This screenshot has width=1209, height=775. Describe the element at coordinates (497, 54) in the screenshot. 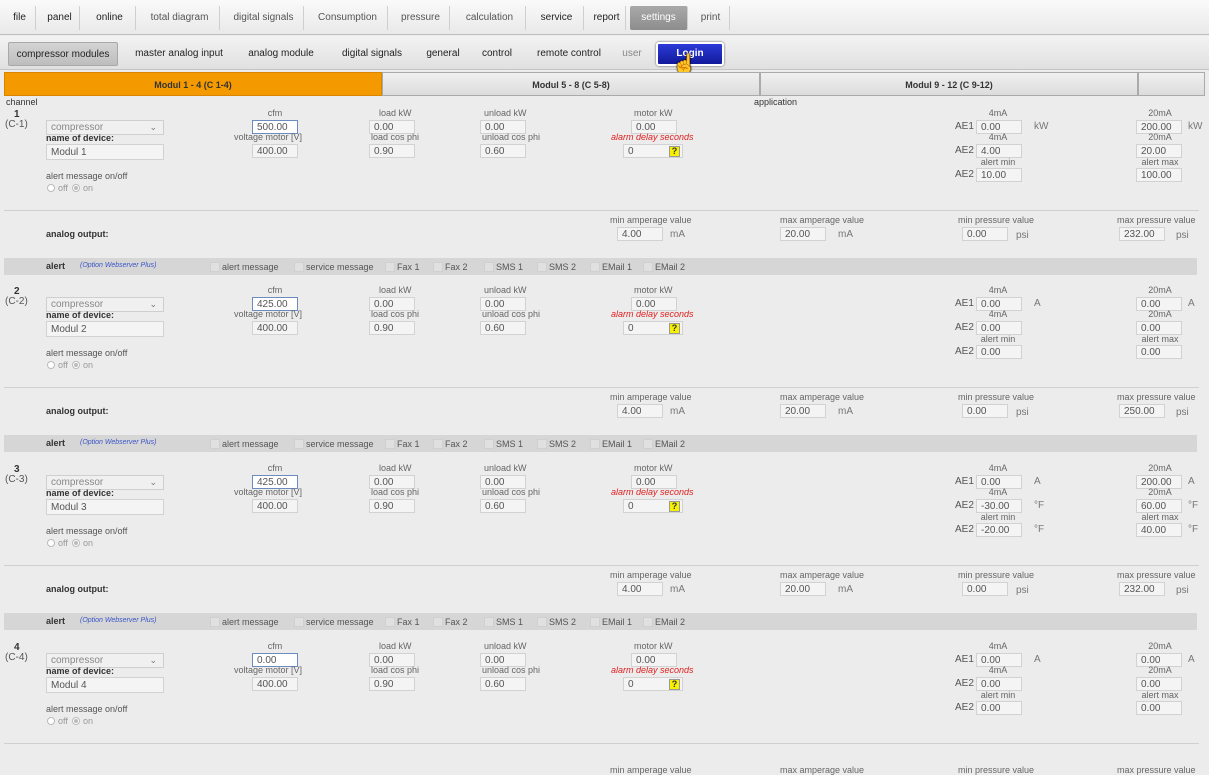

I see `subnav-control: control` at that location.